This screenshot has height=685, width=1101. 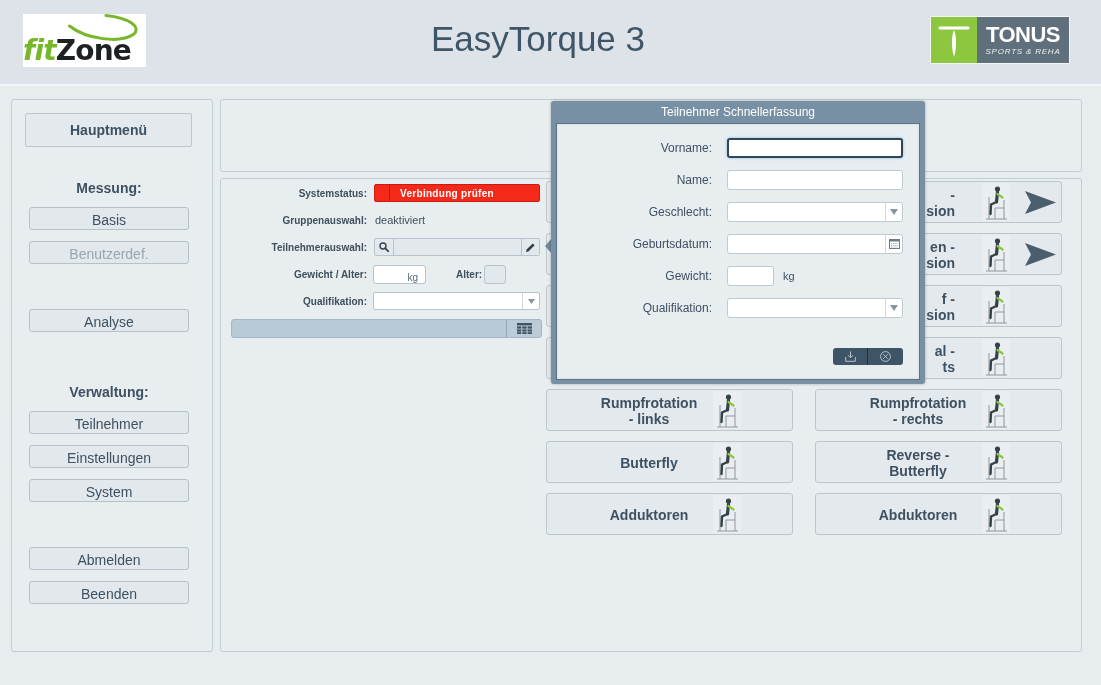 What do you see at coordinates (109, 422) in the screenshot?
I see `sidebar-button: Teilnehmer` at bounding box center [109, 422].